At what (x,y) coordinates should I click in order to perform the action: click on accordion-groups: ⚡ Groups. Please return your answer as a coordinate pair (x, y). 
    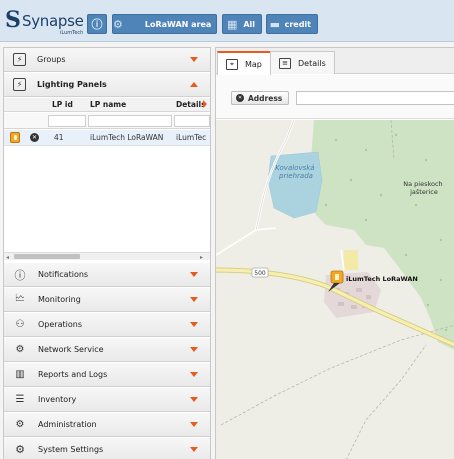
    Looking at the image, I should click on (107, 60).